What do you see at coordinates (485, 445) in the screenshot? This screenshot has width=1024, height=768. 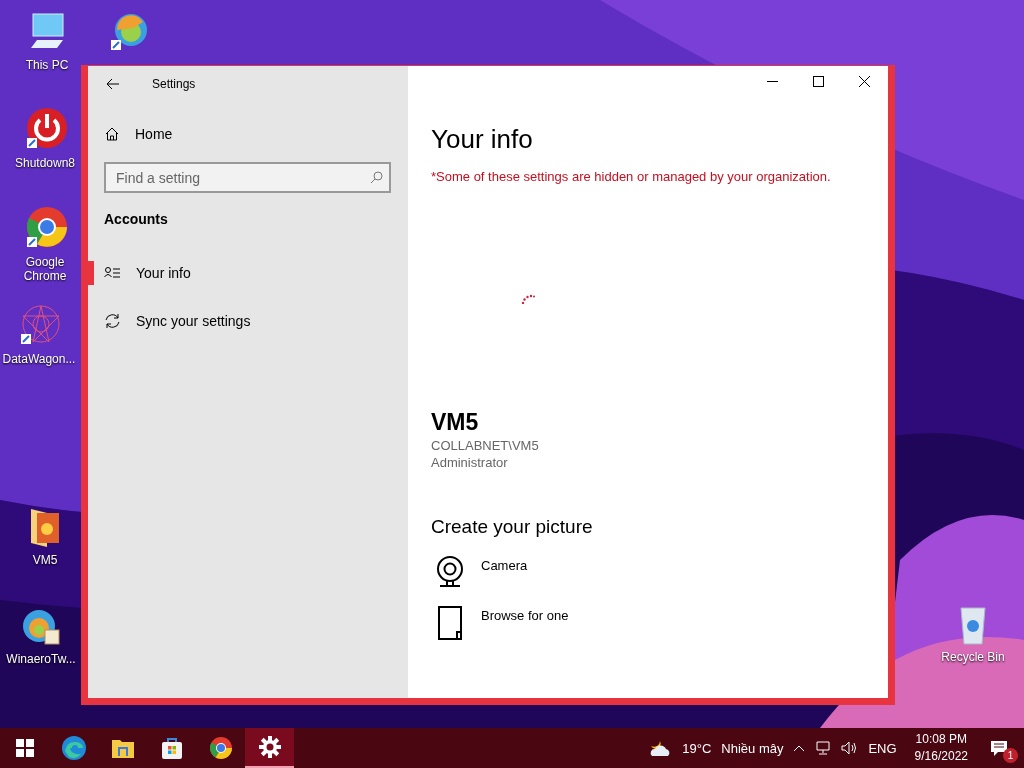 I see `account-name: COLLABNET\VM5` at bounding box center [485, 445].